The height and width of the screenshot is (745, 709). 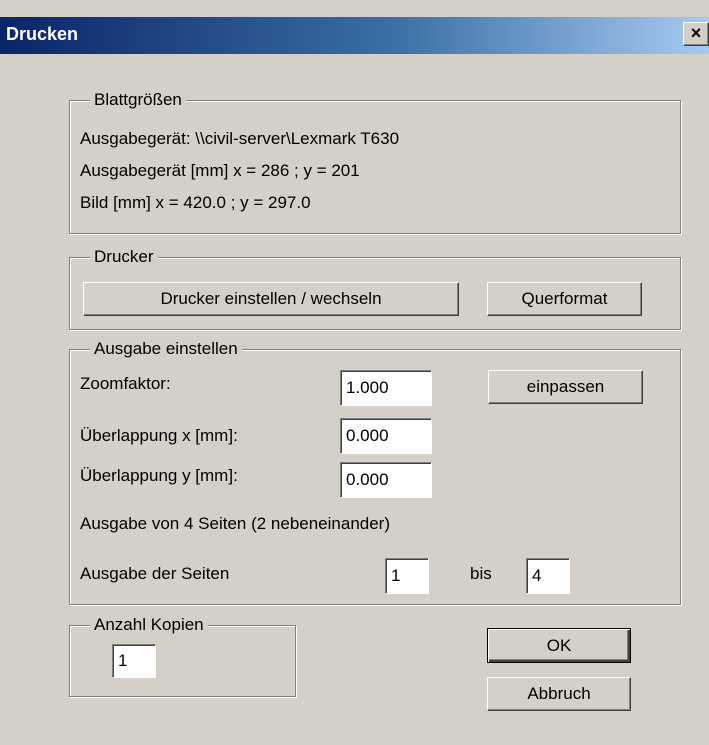 What do you see at coordinates (548, 576) in the screenshot?
I see `page-to-input: 4` at bounding box center [548, 576].